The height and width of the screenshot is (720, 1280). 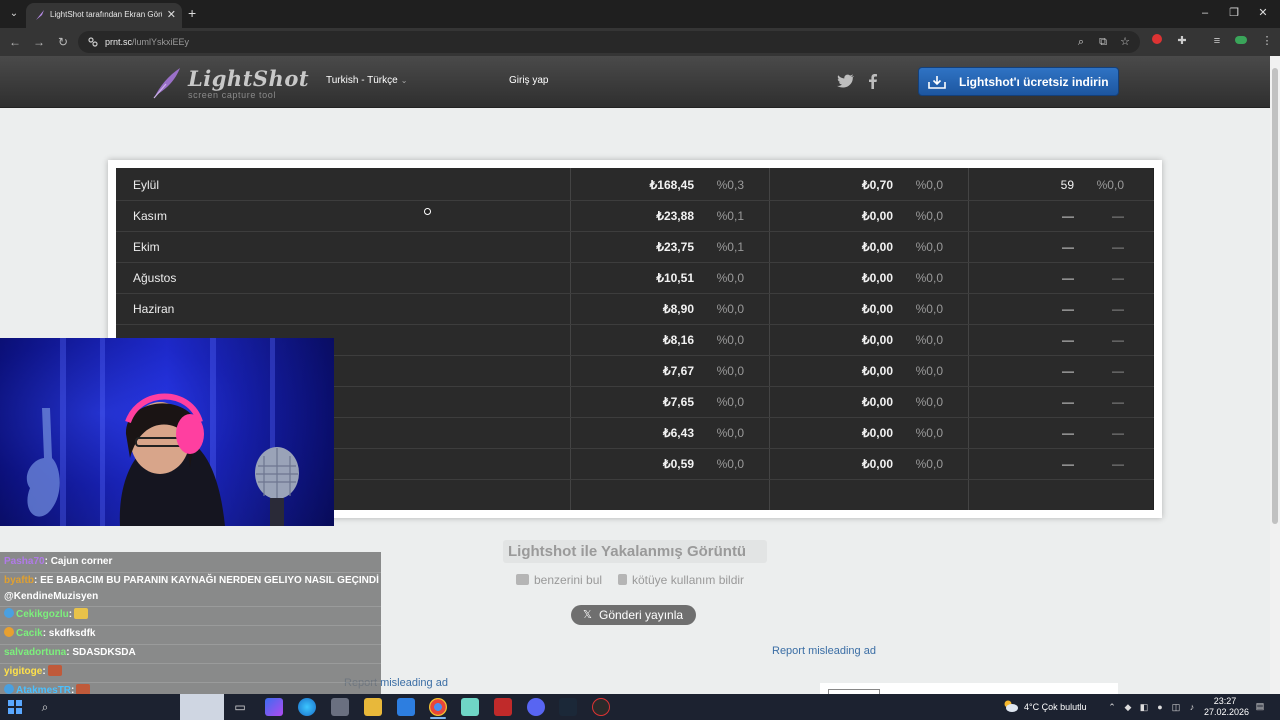 I want to click on steam-icon, so click(x=568, y=707).